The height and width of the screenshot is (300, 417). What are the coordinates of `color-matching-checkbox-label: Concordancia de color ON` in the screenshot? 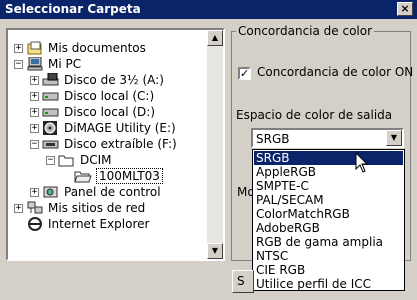 It's located at (335, 72).